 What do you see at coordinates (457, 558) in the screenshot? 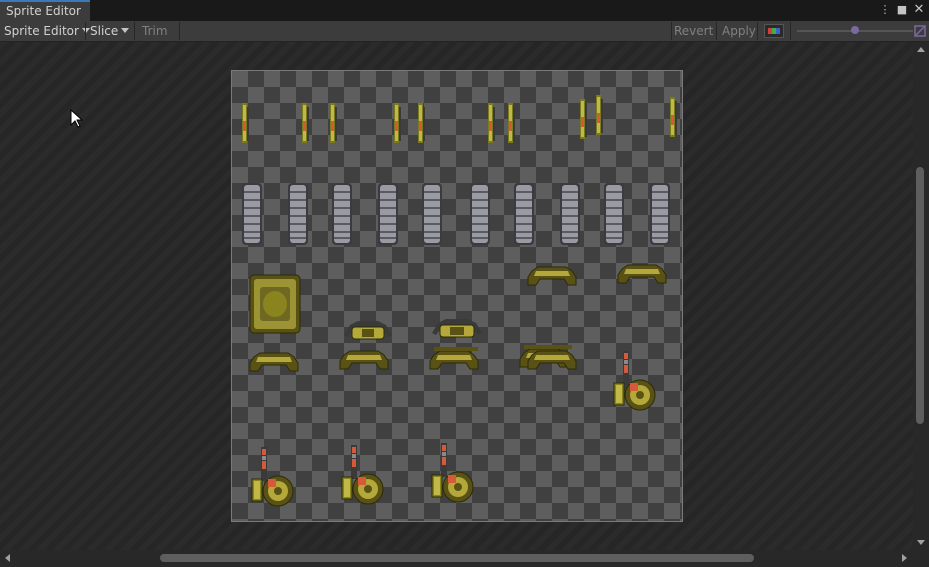
I see `horizontal-scroll-thumb` at bounding box center [457, 558].